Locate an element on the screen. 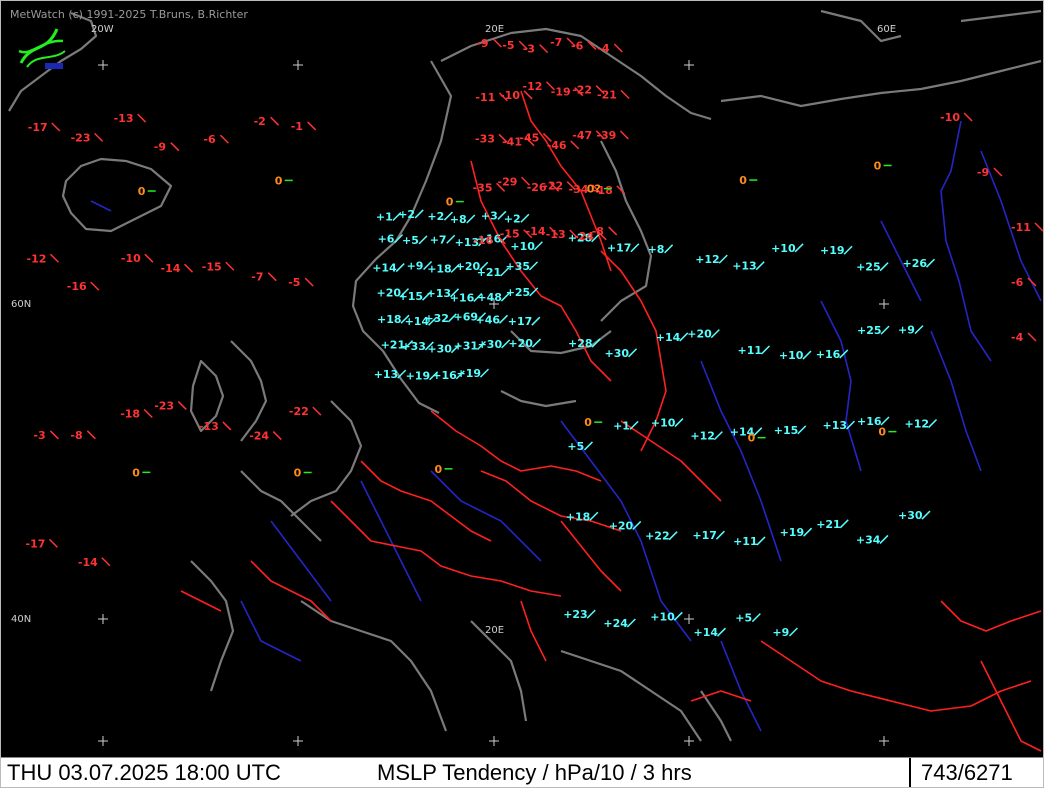  lon-label-20e-south: 20E is located at coordinates (494, 630).